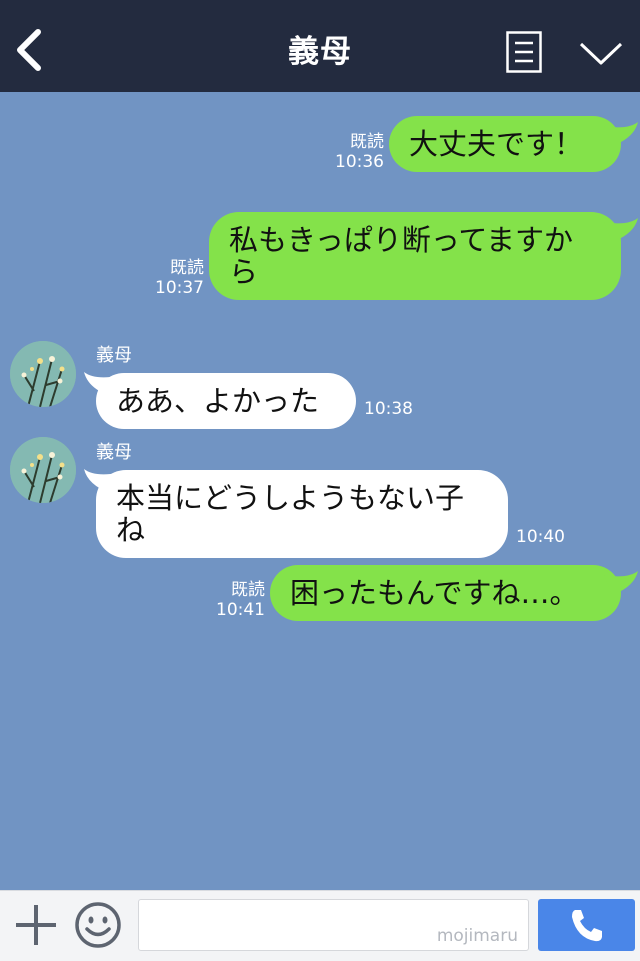 The image size is (640, 961). I want to click on message-bubble-sent: 私もきっぱり断ってますか ら, so click(415, 256).